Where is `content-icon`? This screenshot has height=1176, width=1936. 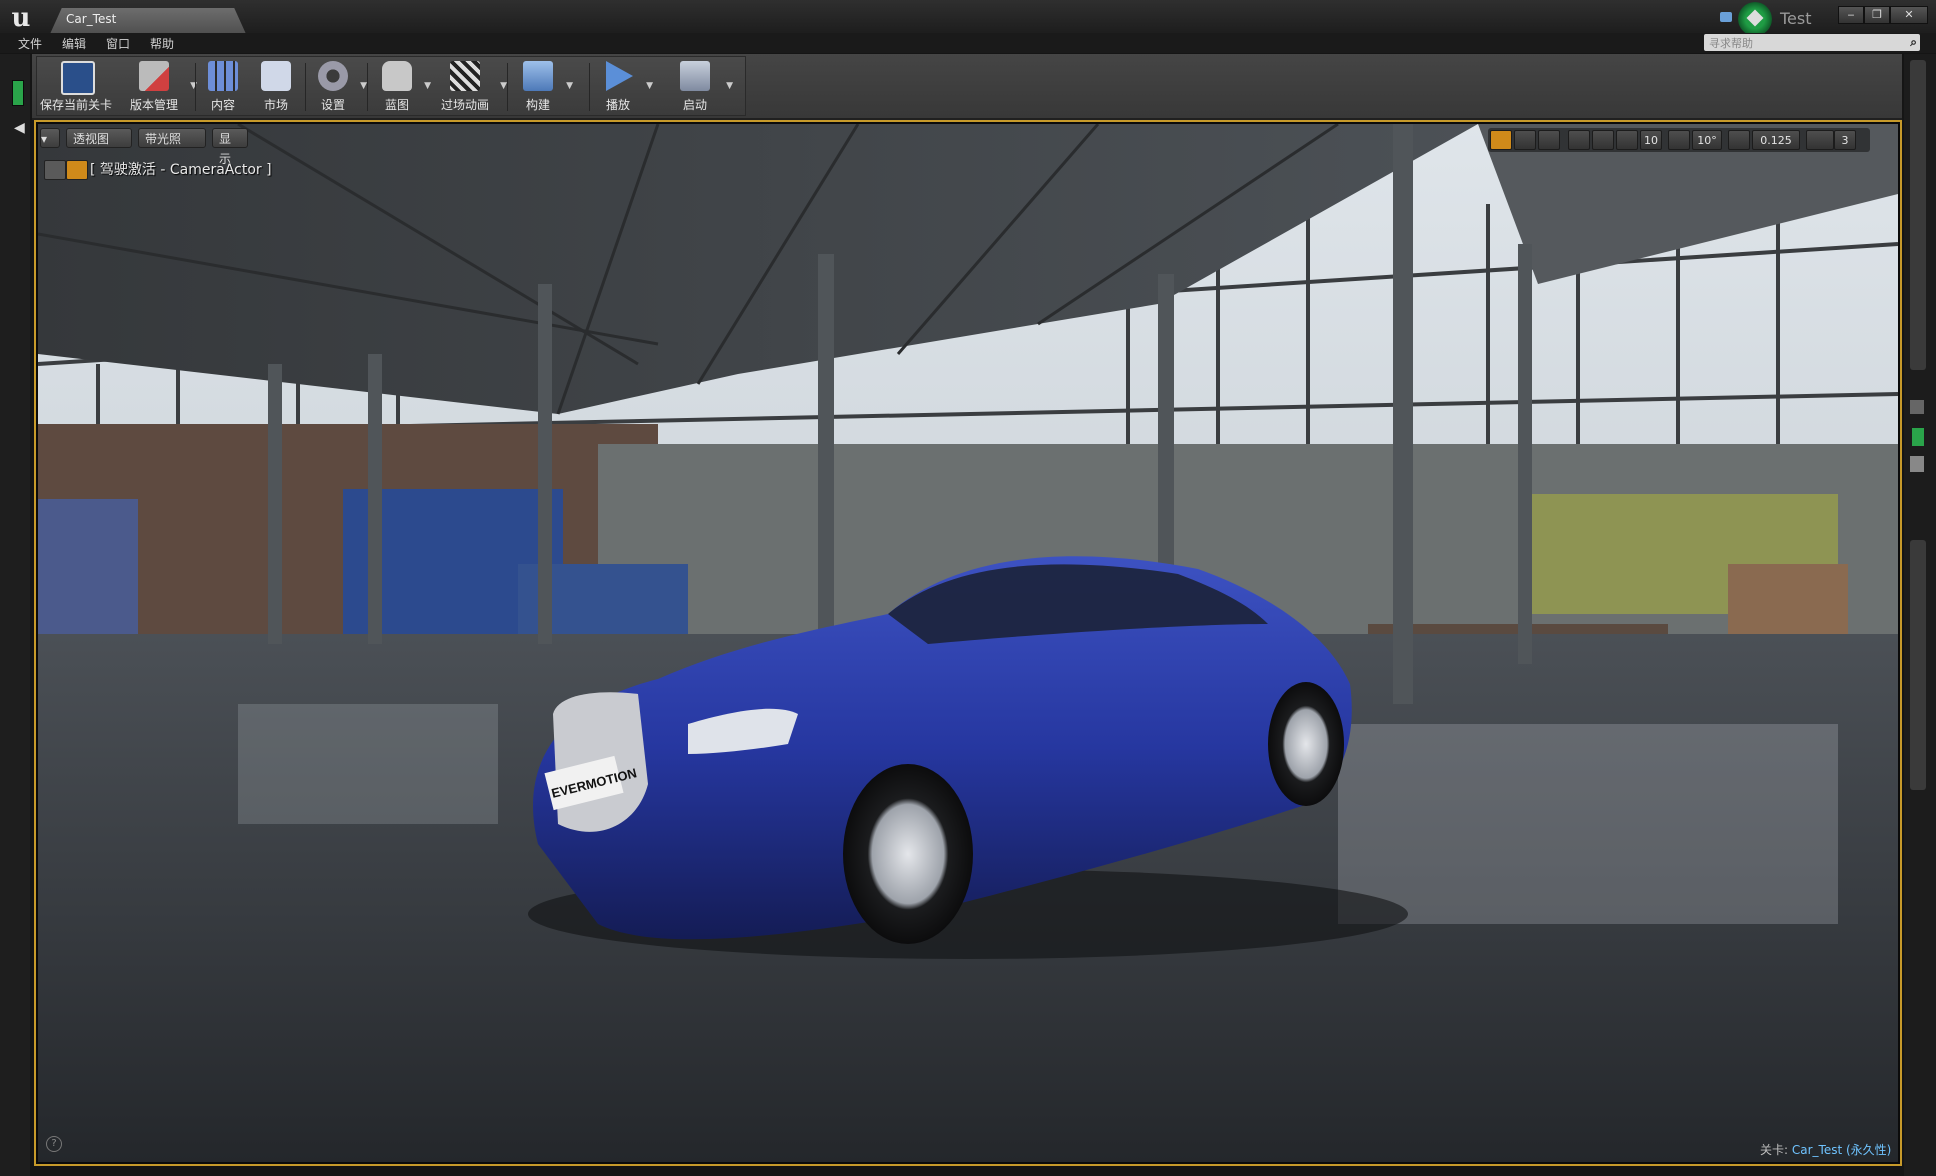
content-icon is located at coordinates (223, 76).